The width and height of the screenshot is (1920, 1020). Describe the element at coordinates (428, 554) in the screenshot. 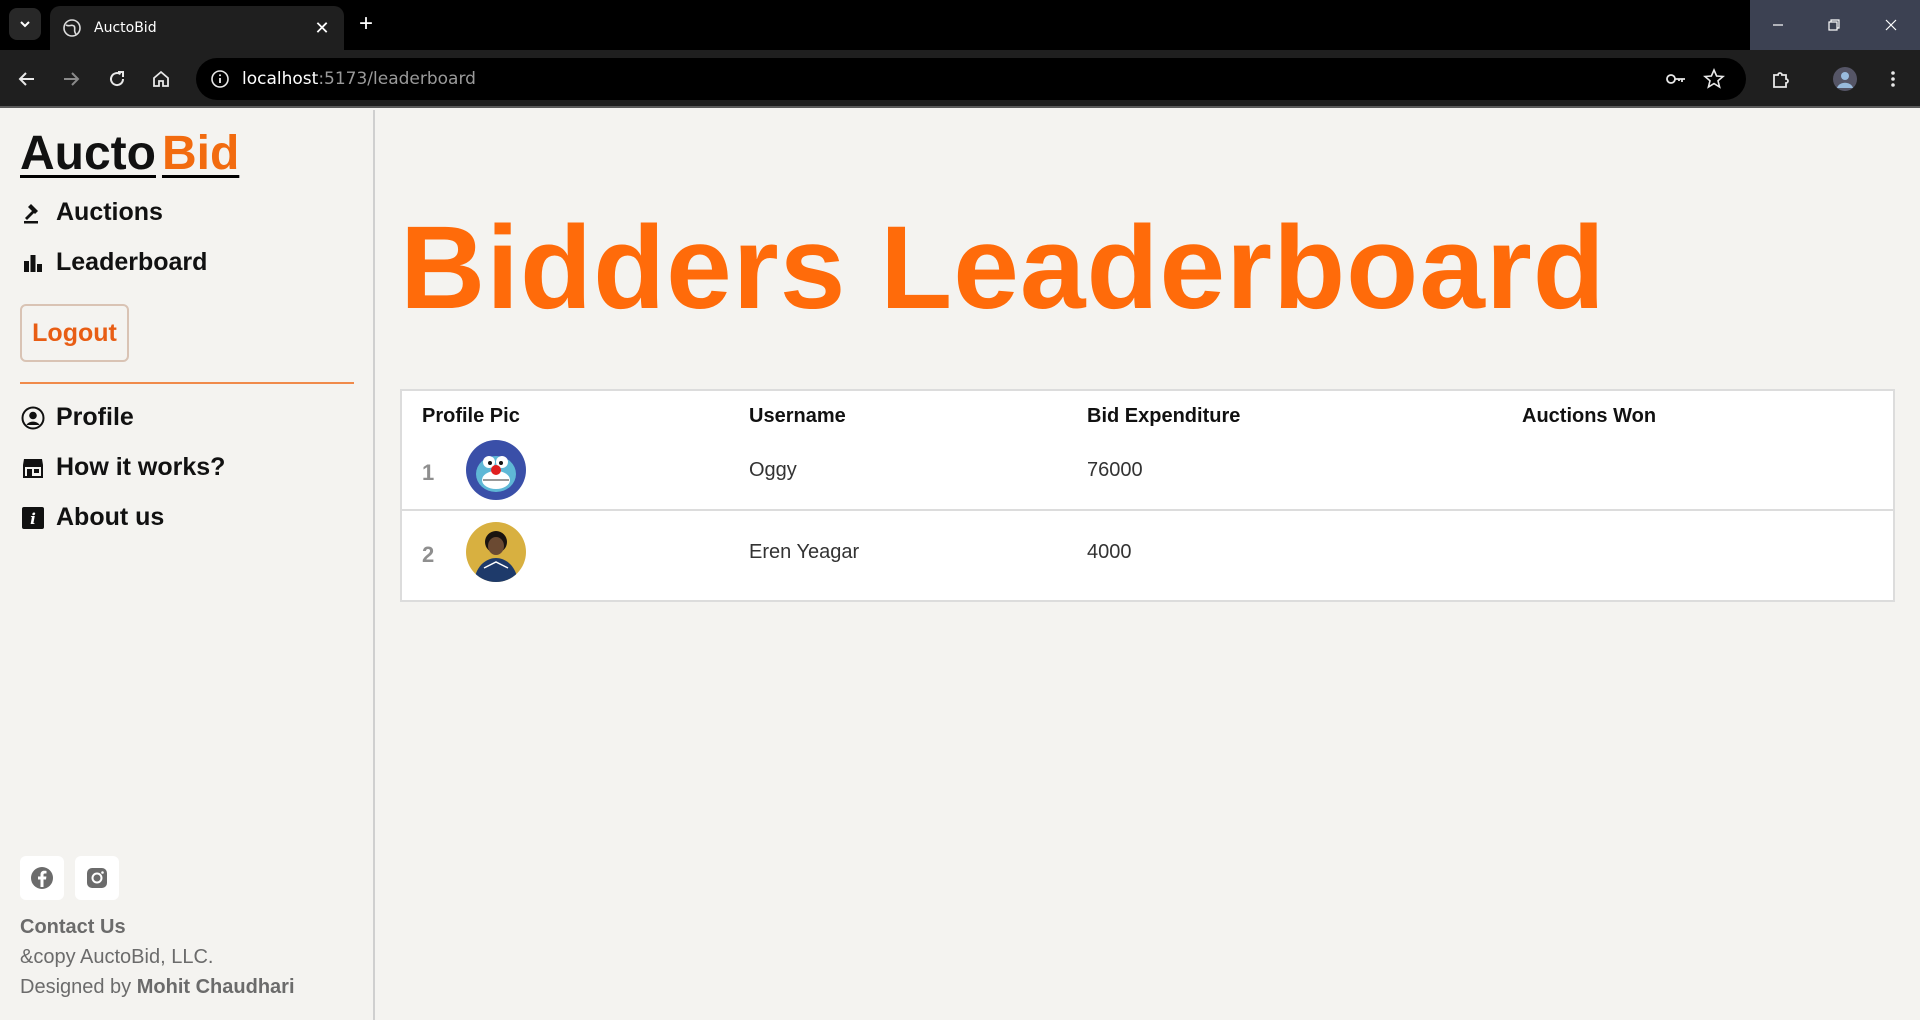

I see `rank-number: 2` at that location.